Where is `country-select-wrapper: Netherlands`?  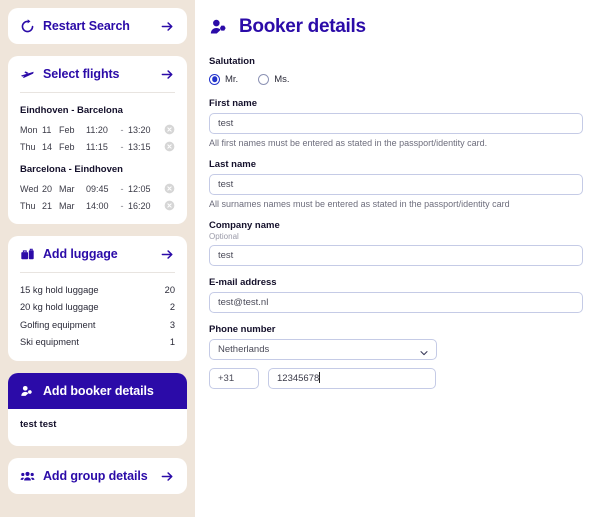 country-select-wrapper: Netherlands is located at coordinates (323, 349).